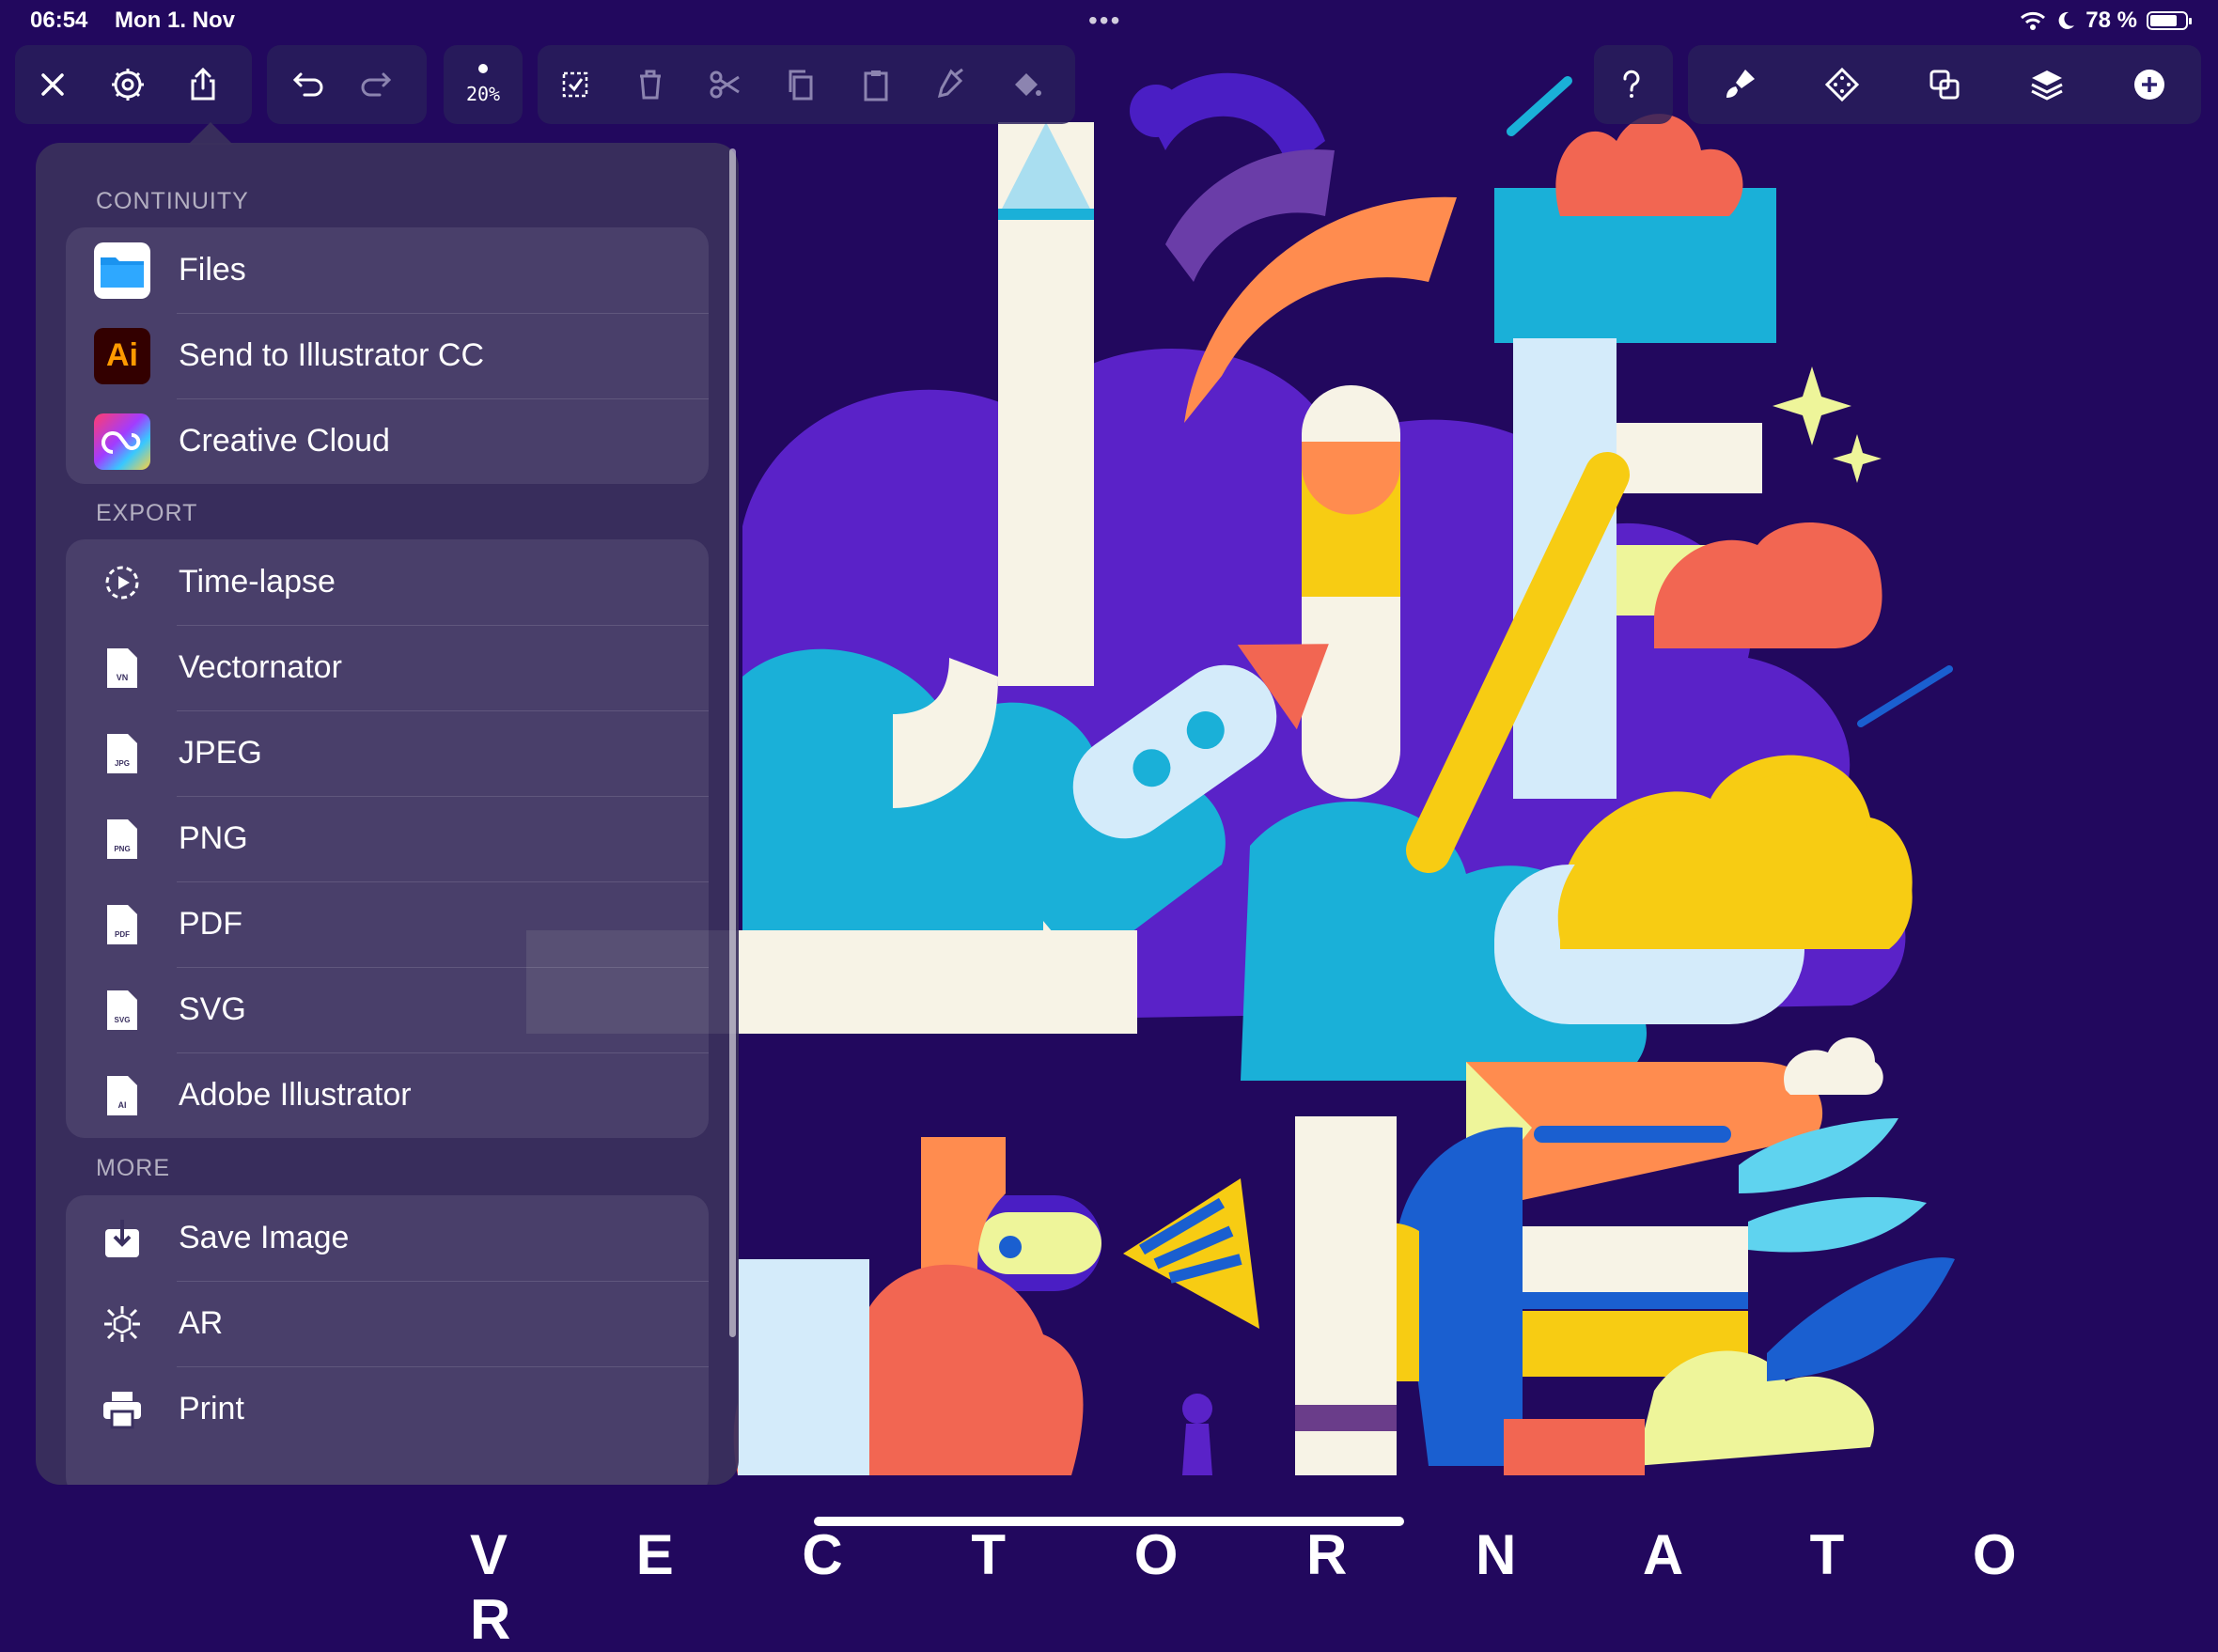  Describe the element at coordinates (732, 742) in the screenshot. I see `popover-scrollbar` at that location.